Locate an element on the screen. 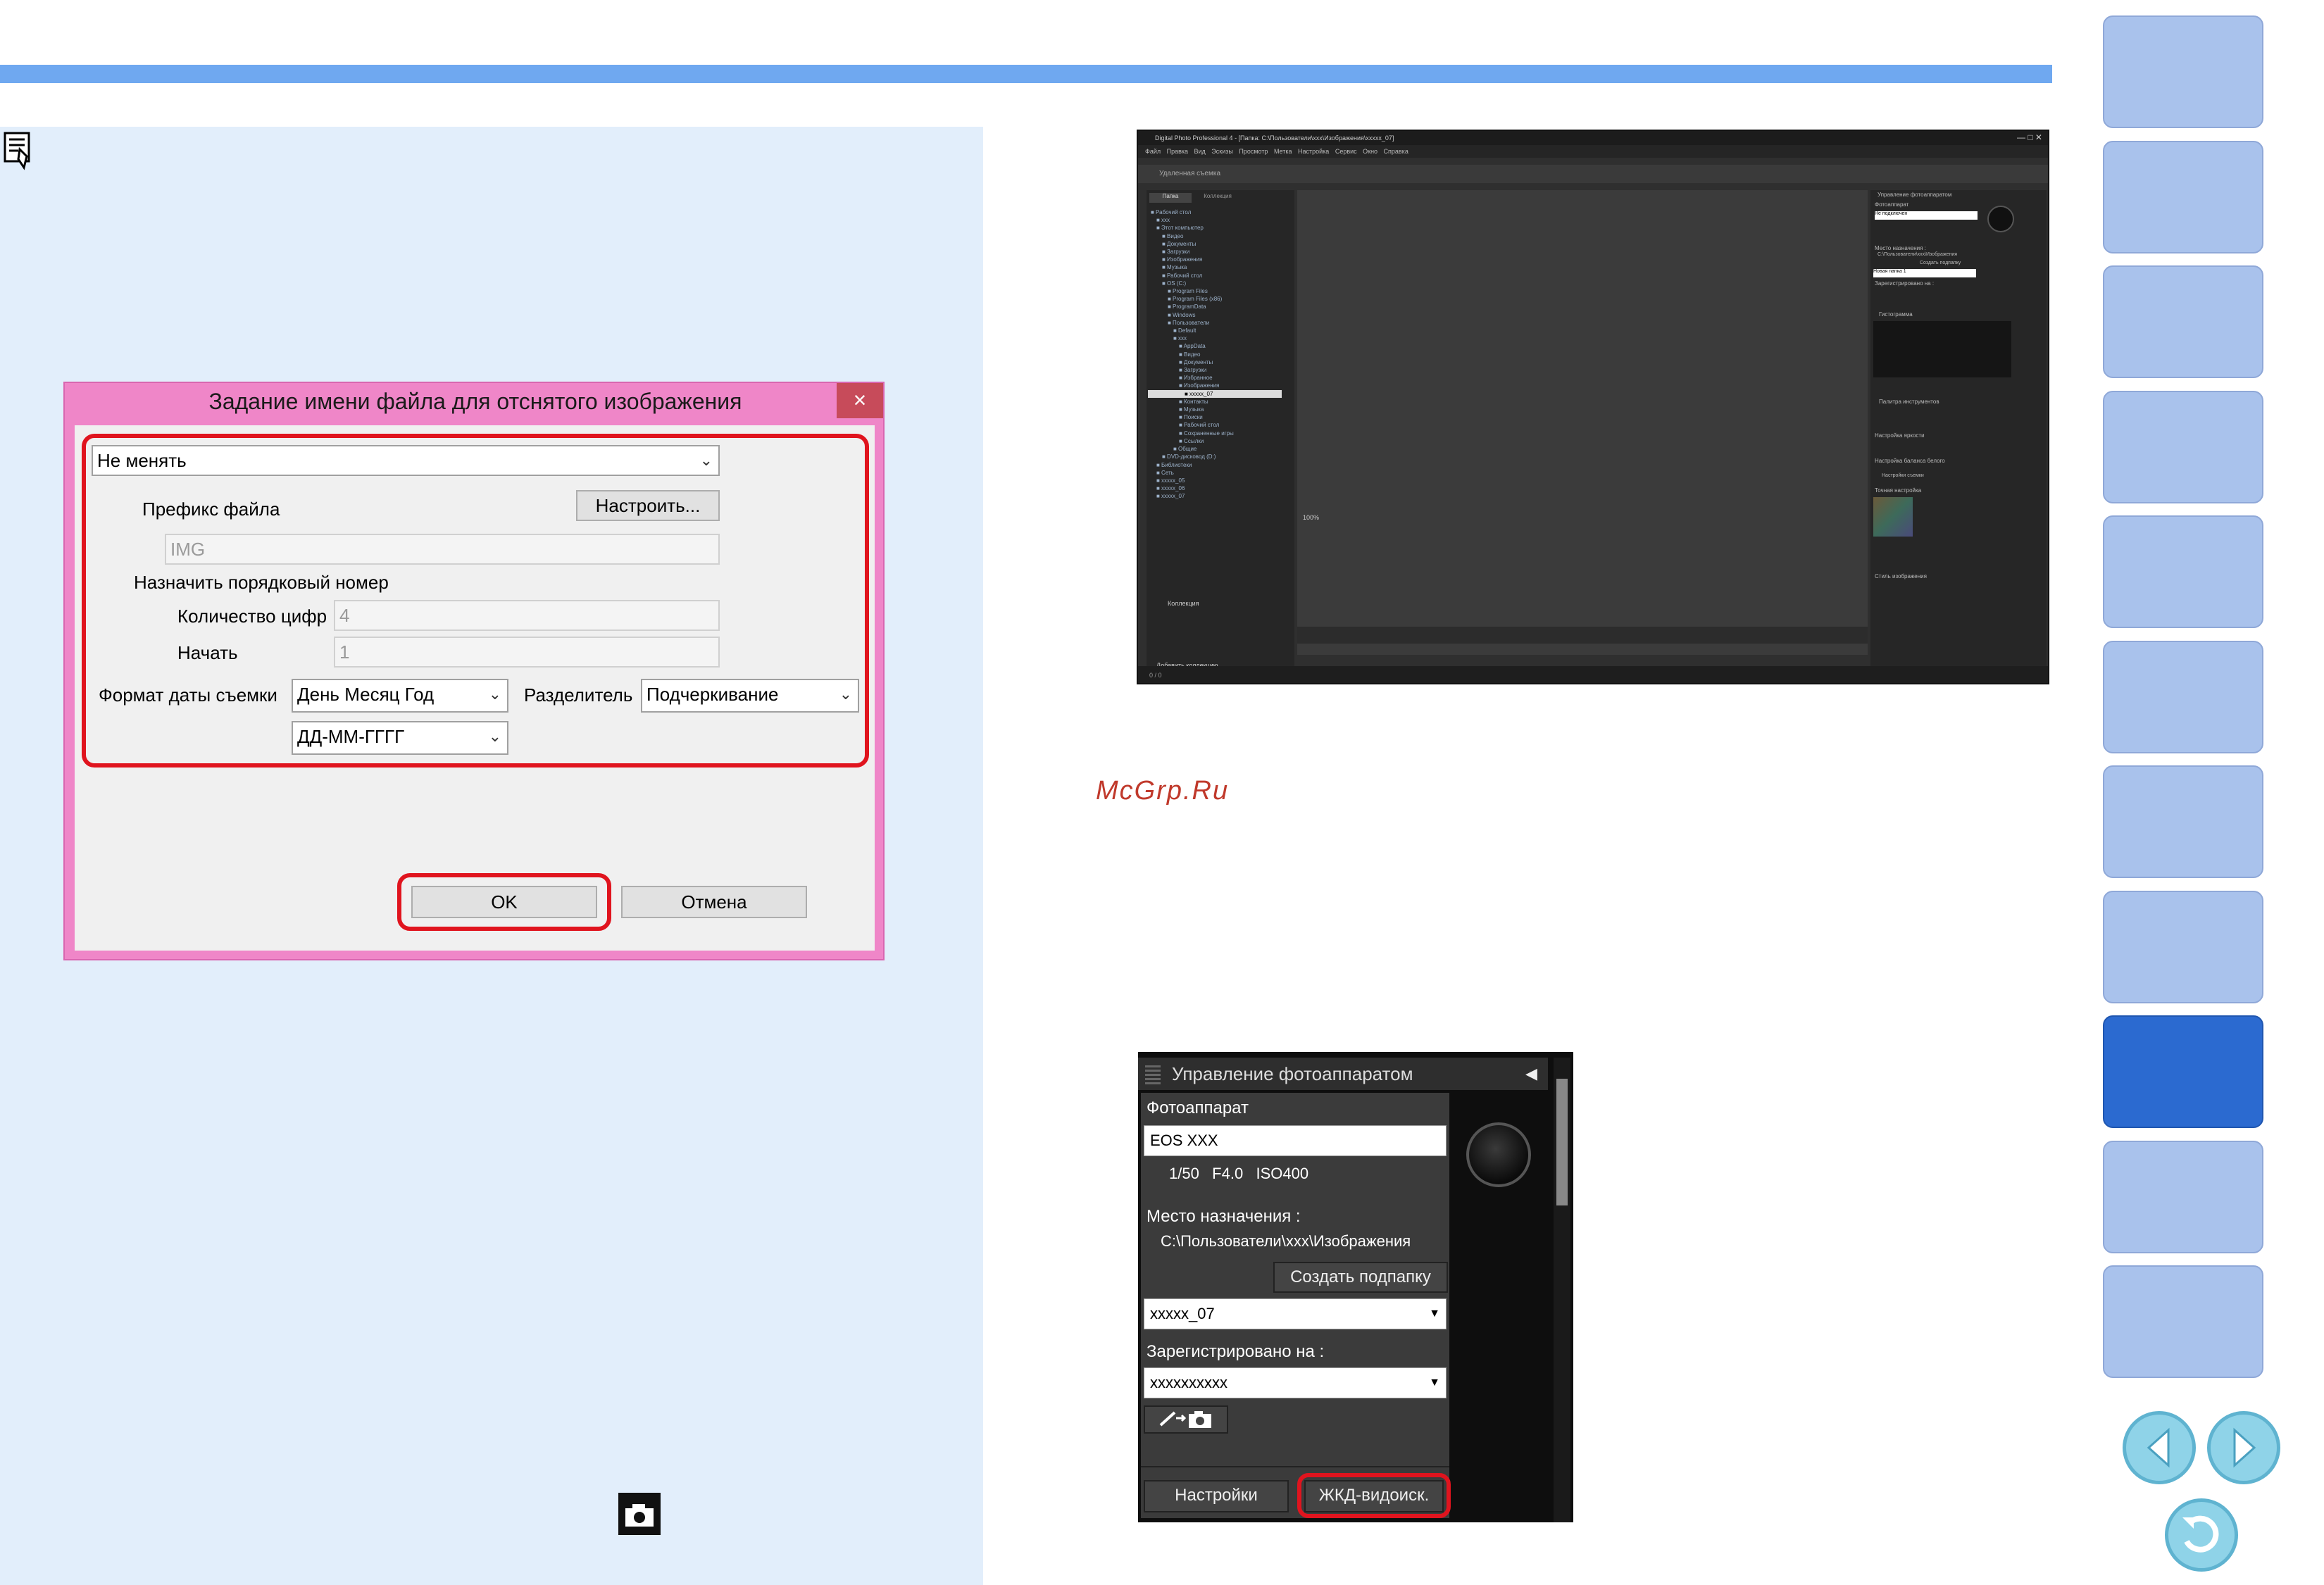 The height and width of the screenshot is (1585, 2324). date-order-select: День Месяц Год ⌄ is located at coordinates (400, 696).